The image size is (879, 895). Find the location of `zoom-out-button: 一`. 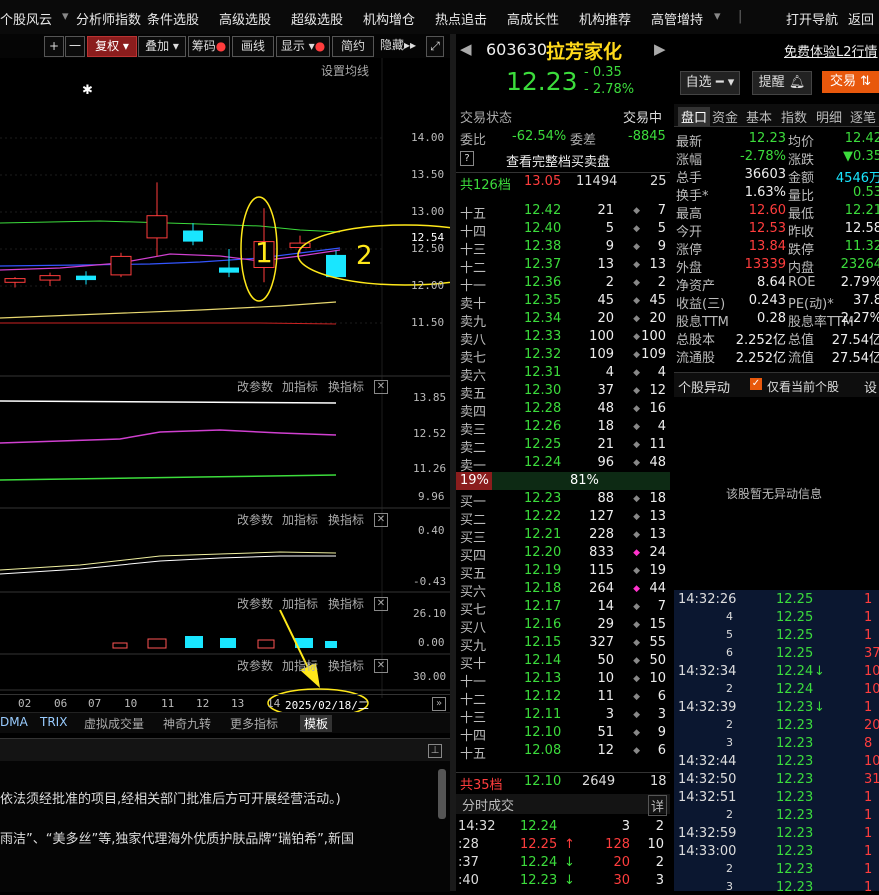

zoom-out-button: 一 is located at coordinates (75, 46).